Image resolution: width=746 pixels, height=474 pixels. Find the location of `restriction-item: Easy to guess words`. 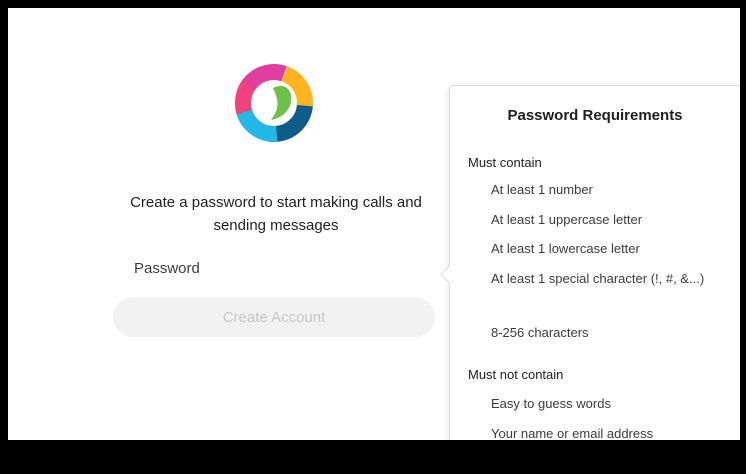

restriction-item: Easy to guess words is located at coordinates (551, 403).